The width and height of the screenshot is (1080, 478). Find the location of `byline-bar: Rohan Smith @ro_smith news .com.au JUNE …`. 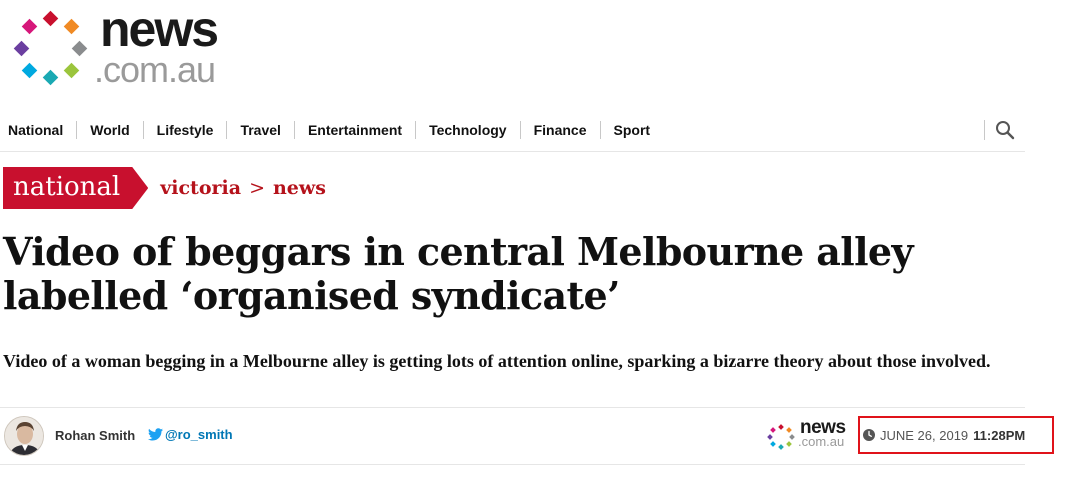

byline-bar: Rohan Smith @ro_smith news .com.au JUNE … is located at coordinates (527, 436).